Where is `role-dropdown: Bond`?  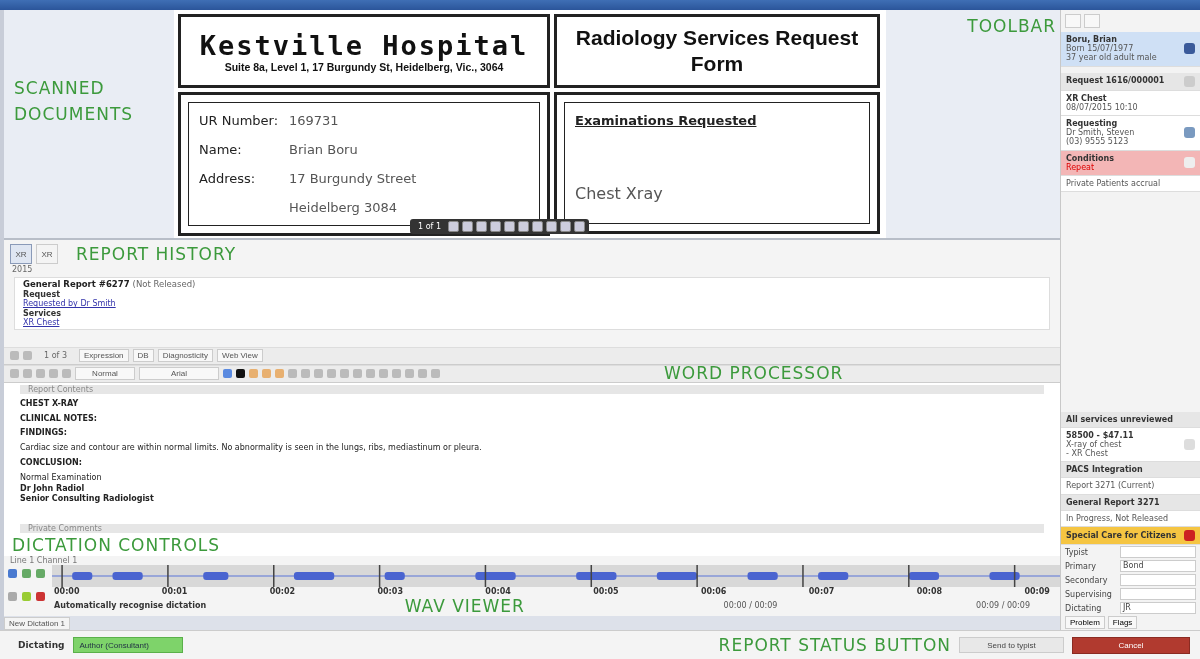
role-dropdown: Bond is located at coordinates (1158, 566).